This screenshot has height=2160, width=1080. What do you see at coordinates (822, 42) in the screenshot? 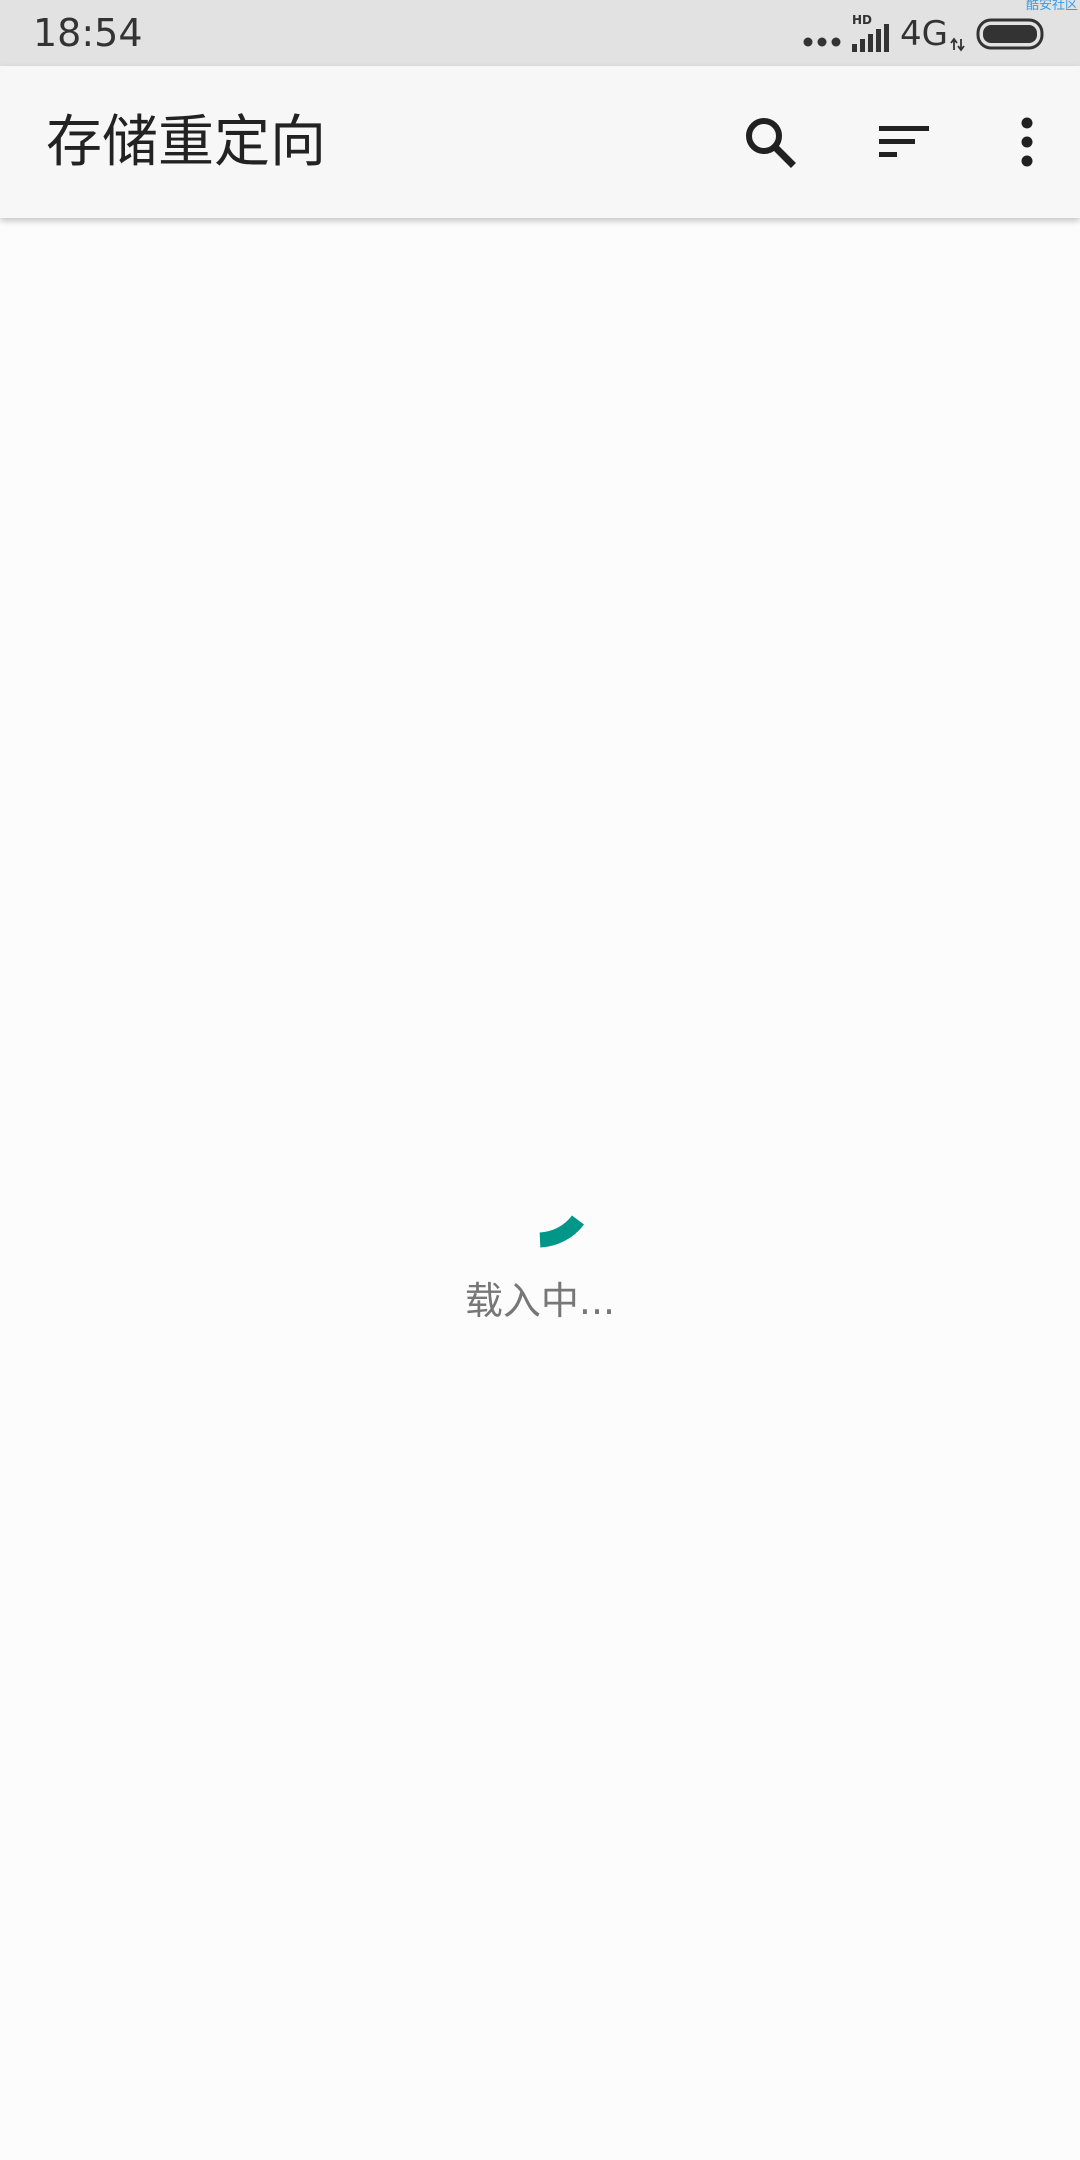
I see `more-dots-icon` at bounding box center [822, 42].